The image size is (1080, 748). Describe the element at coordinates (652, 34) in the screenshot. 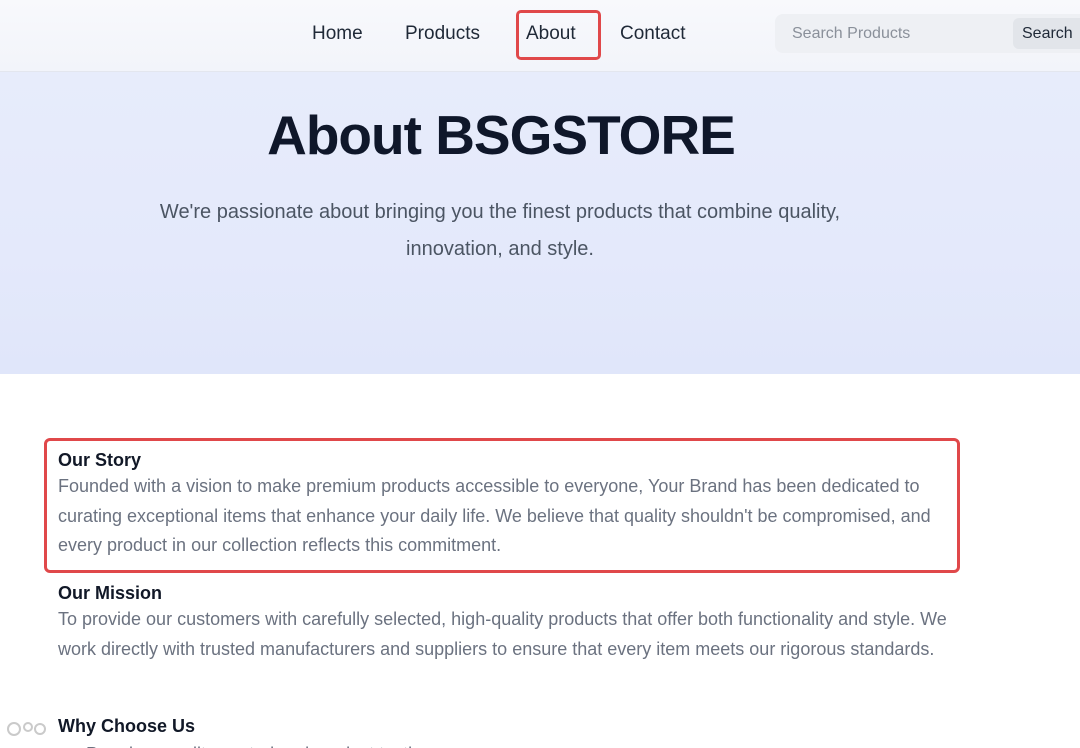

I see `nav-contact-link: Contact` at that location.